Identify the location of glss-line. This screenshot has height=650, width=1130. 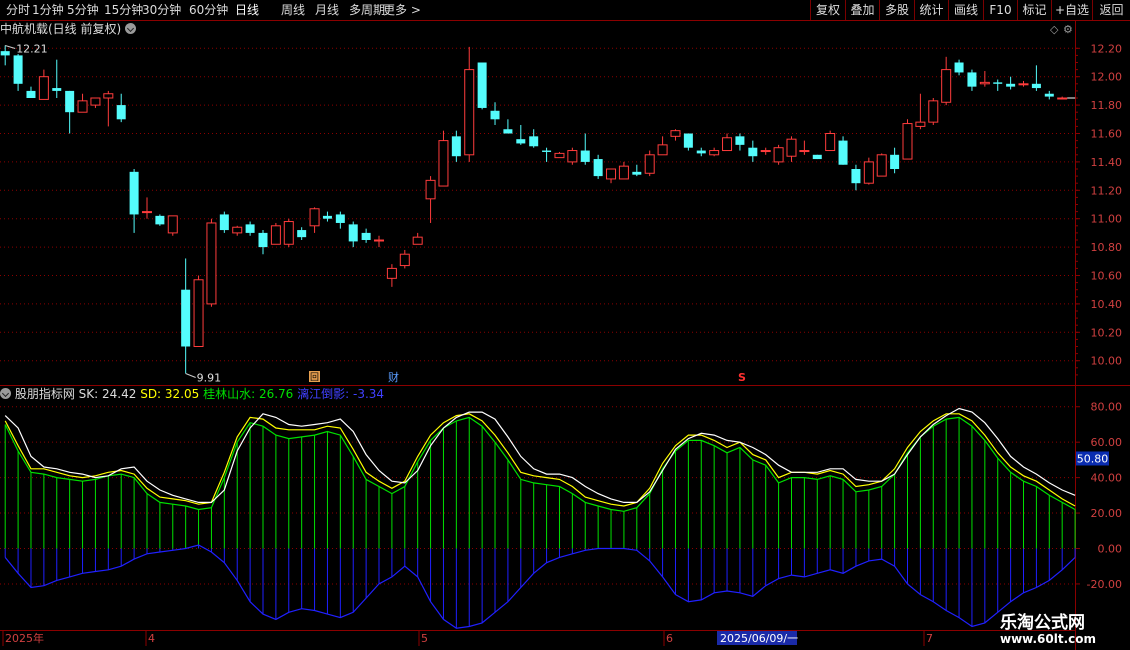
(540, 464).